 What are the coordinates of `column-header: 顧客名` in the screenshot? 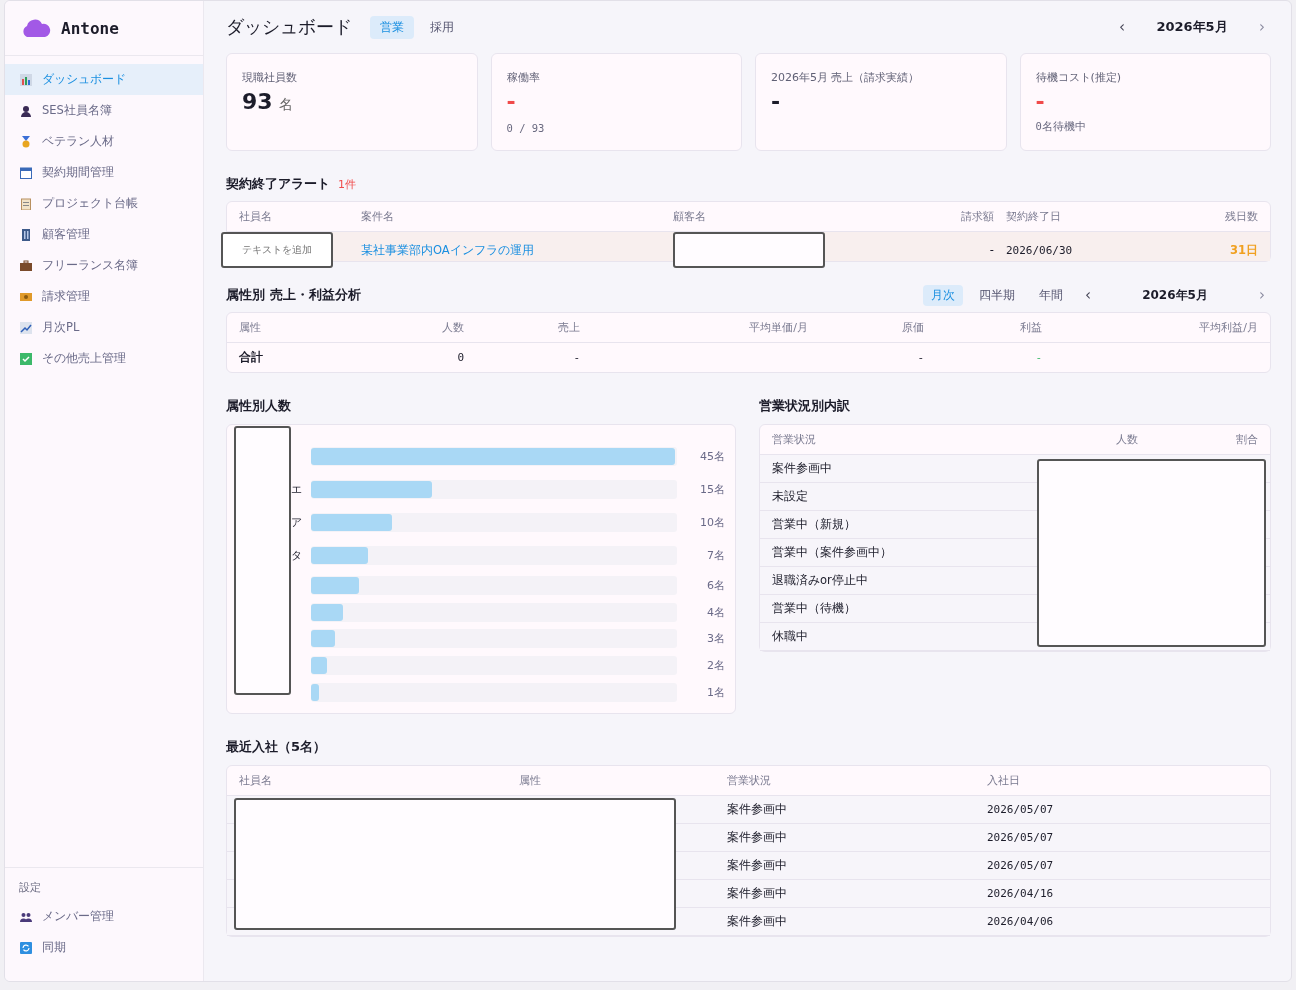 It's located at (690, 216).